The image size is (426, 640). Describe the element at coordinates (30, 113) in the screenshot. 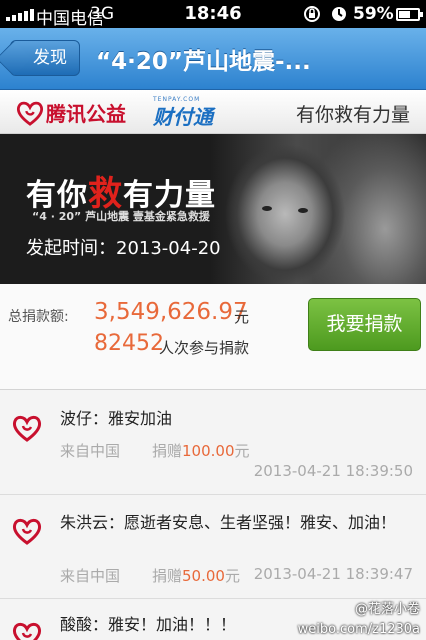

I see `heart-logo-icon` at that location.